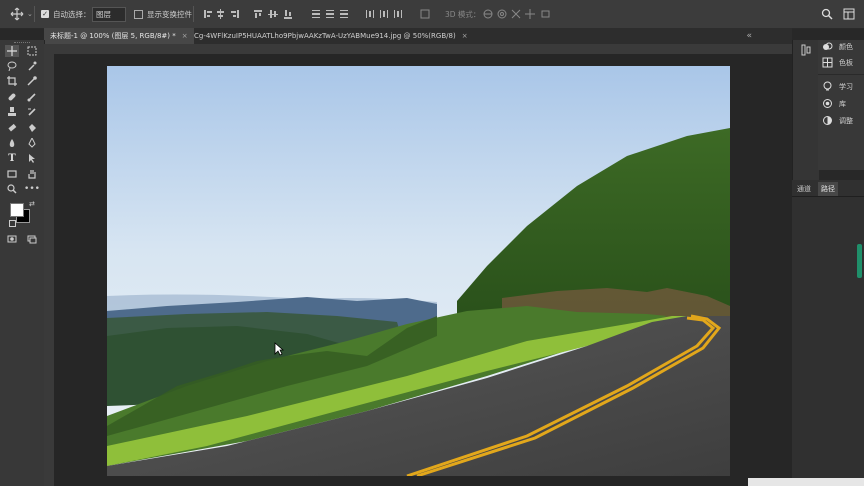 This screenshot has height=486, width=864. What do you see at coordinates (834, 104) in the screenshot?
I see `panel-libraries: 库` at bounding box center [834, 104].